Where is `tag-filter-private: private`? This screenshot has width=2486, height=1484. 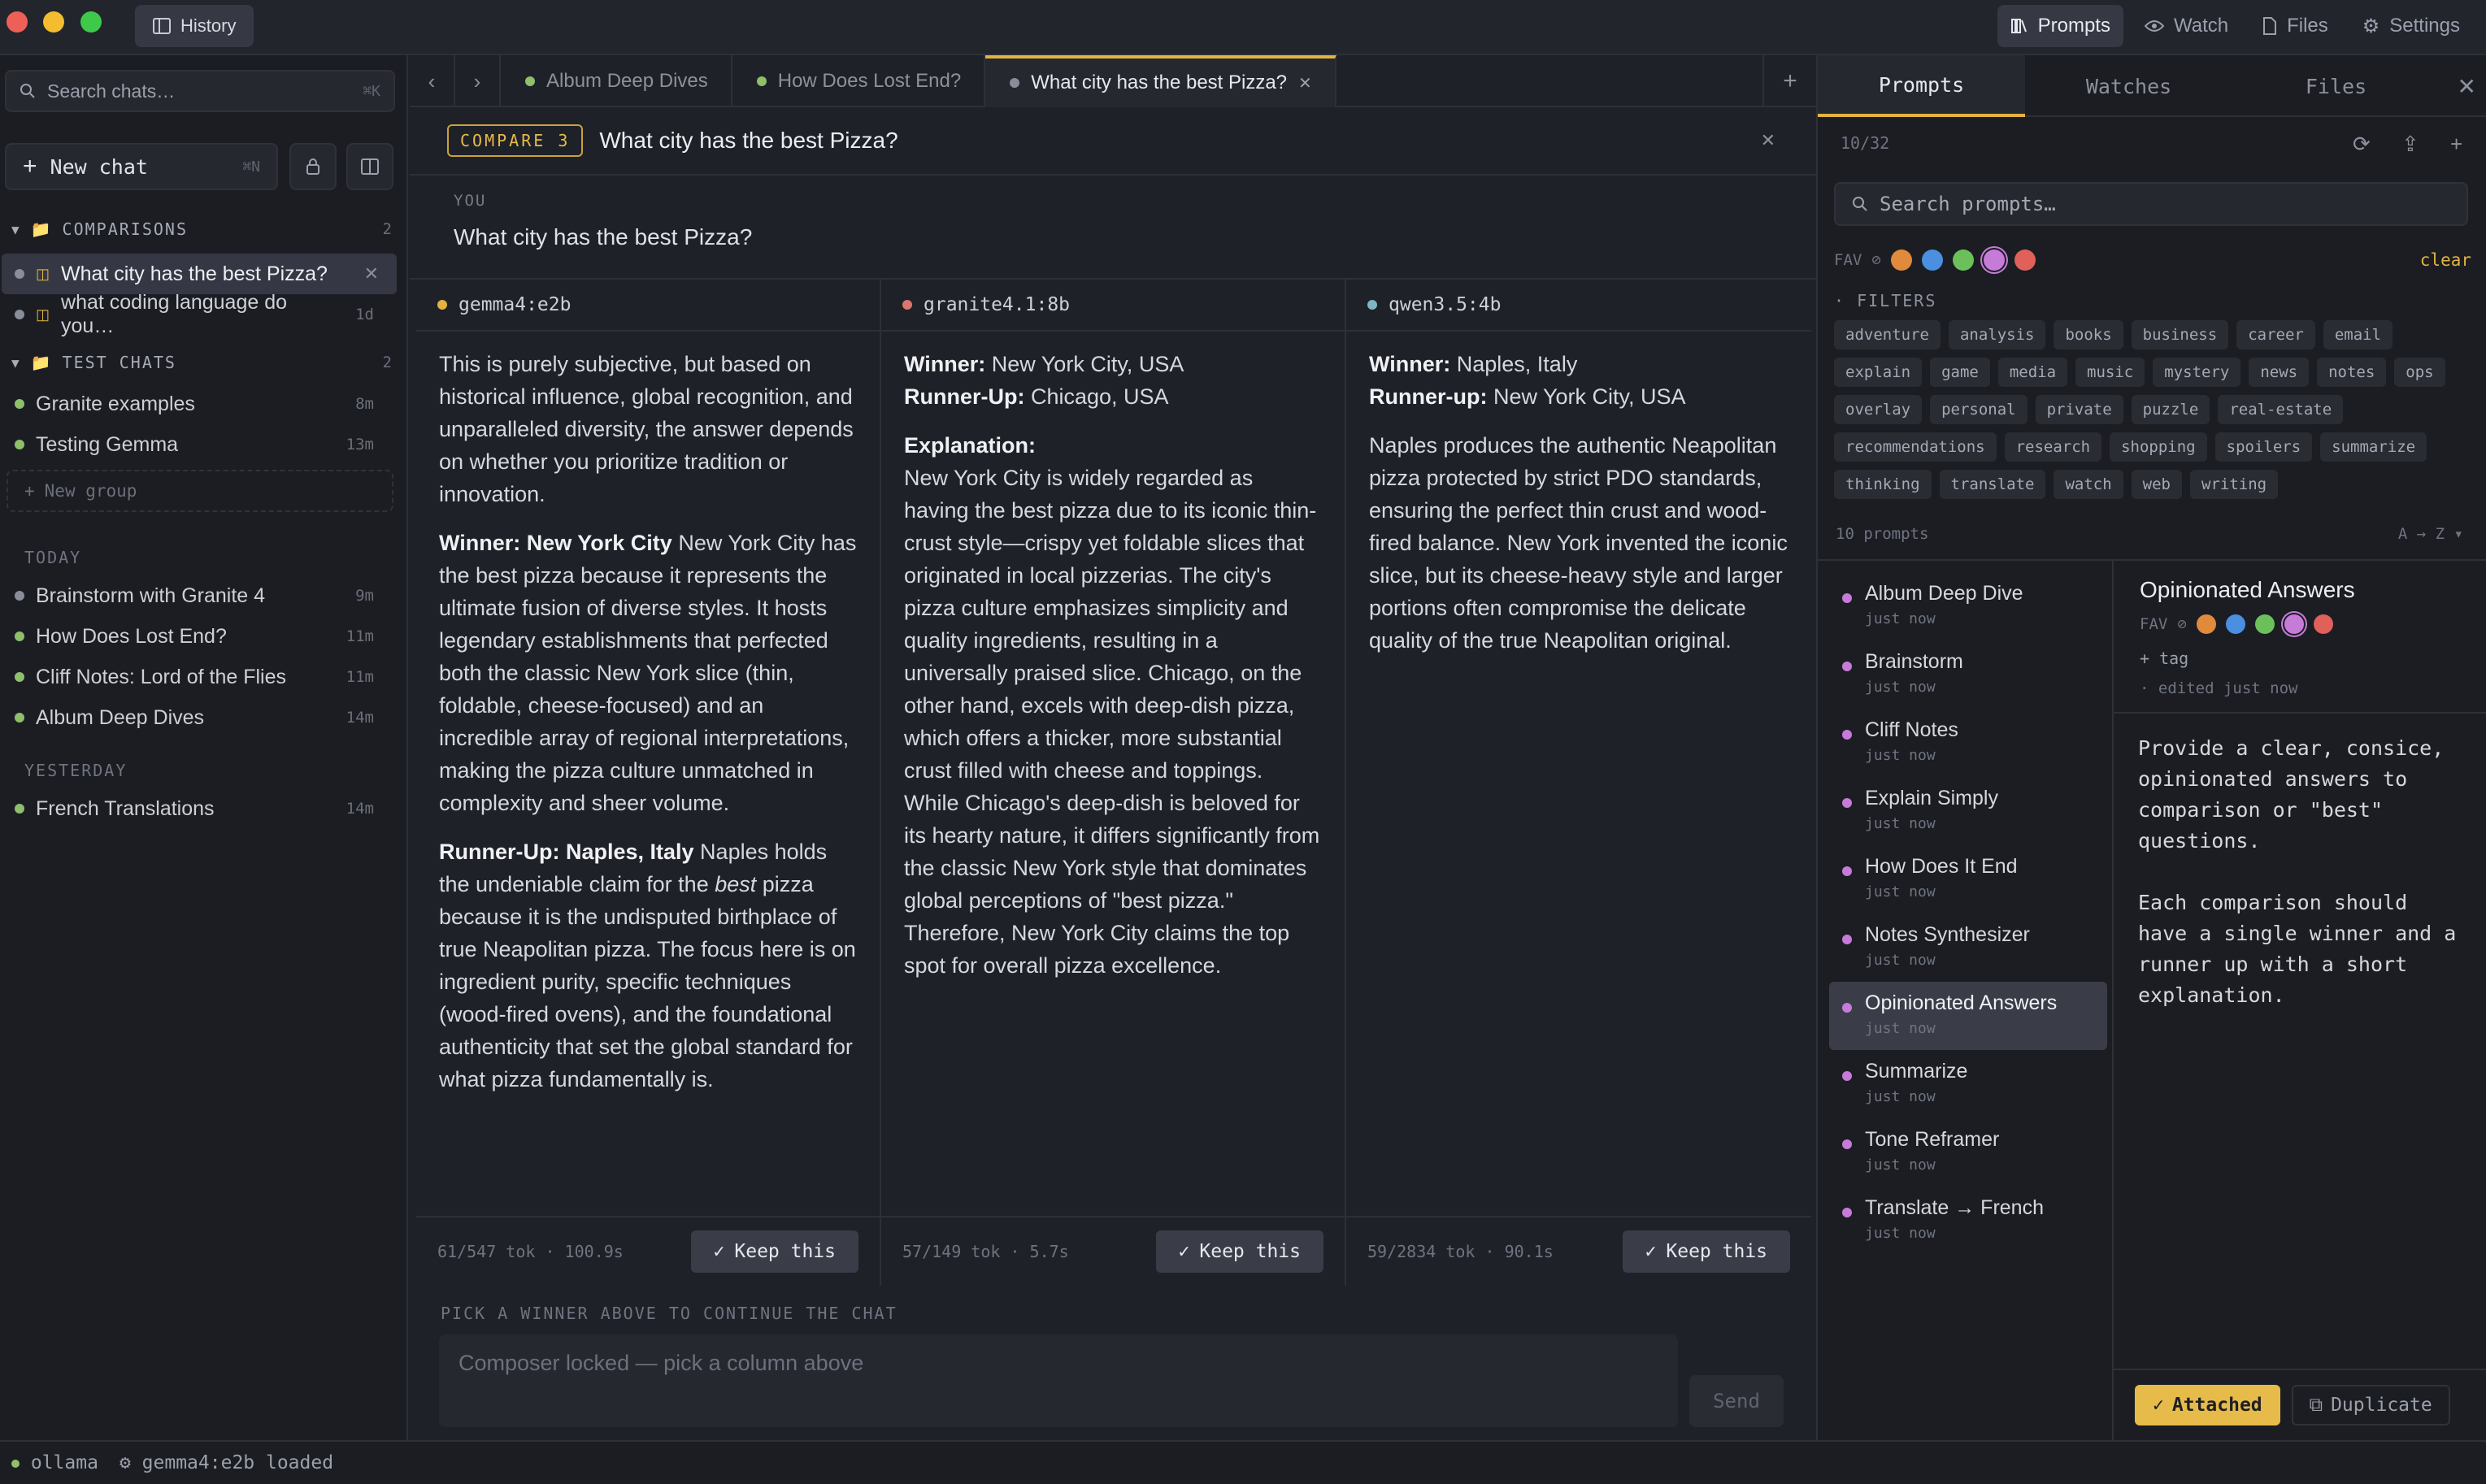 tag-filter-private: private is located at coordinates (2079, 409).